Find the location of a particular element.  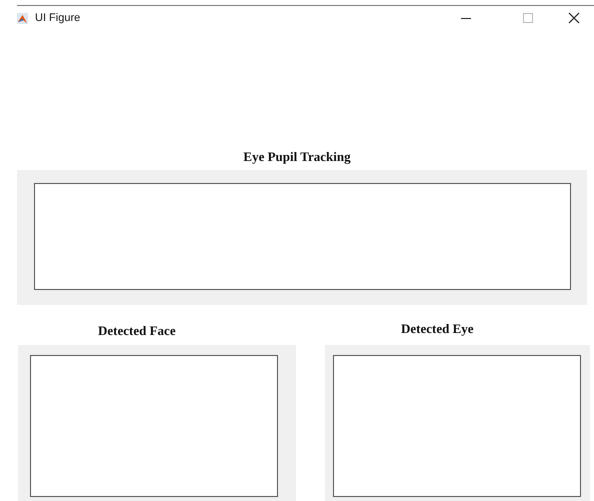

panel-title: Detected Face is located at coordinates (137, 330).